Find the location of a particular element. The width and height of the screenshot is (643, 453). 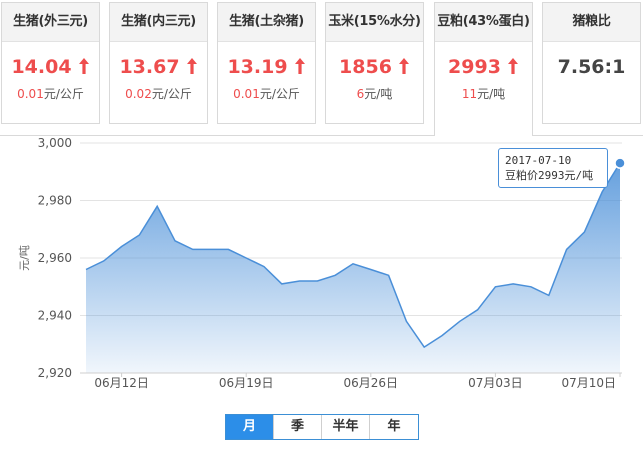

tab-half-year: 半年 is located at coordinates (346, 427).